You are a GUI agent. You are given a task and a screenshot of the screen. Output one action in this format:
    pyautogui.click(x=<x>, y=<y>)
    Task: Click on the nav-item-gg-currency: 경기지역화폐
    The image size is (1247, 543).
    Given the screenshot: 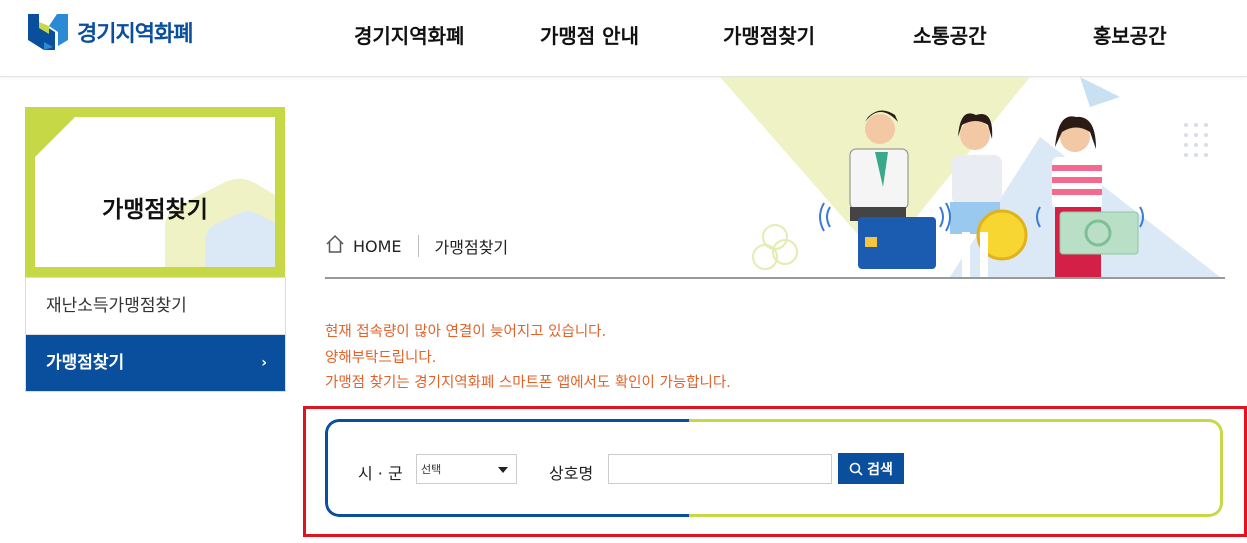 What is the action you would take?
    pyautogui.click(x=409, y=34)
    